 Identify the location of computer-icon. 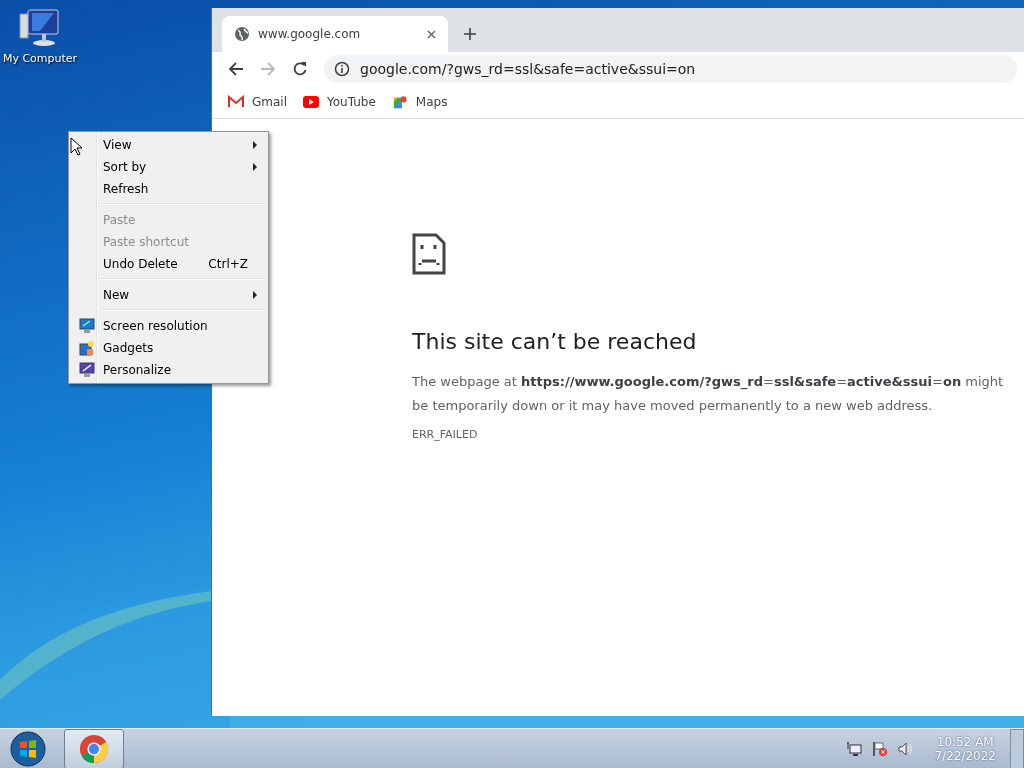
(40, 28).